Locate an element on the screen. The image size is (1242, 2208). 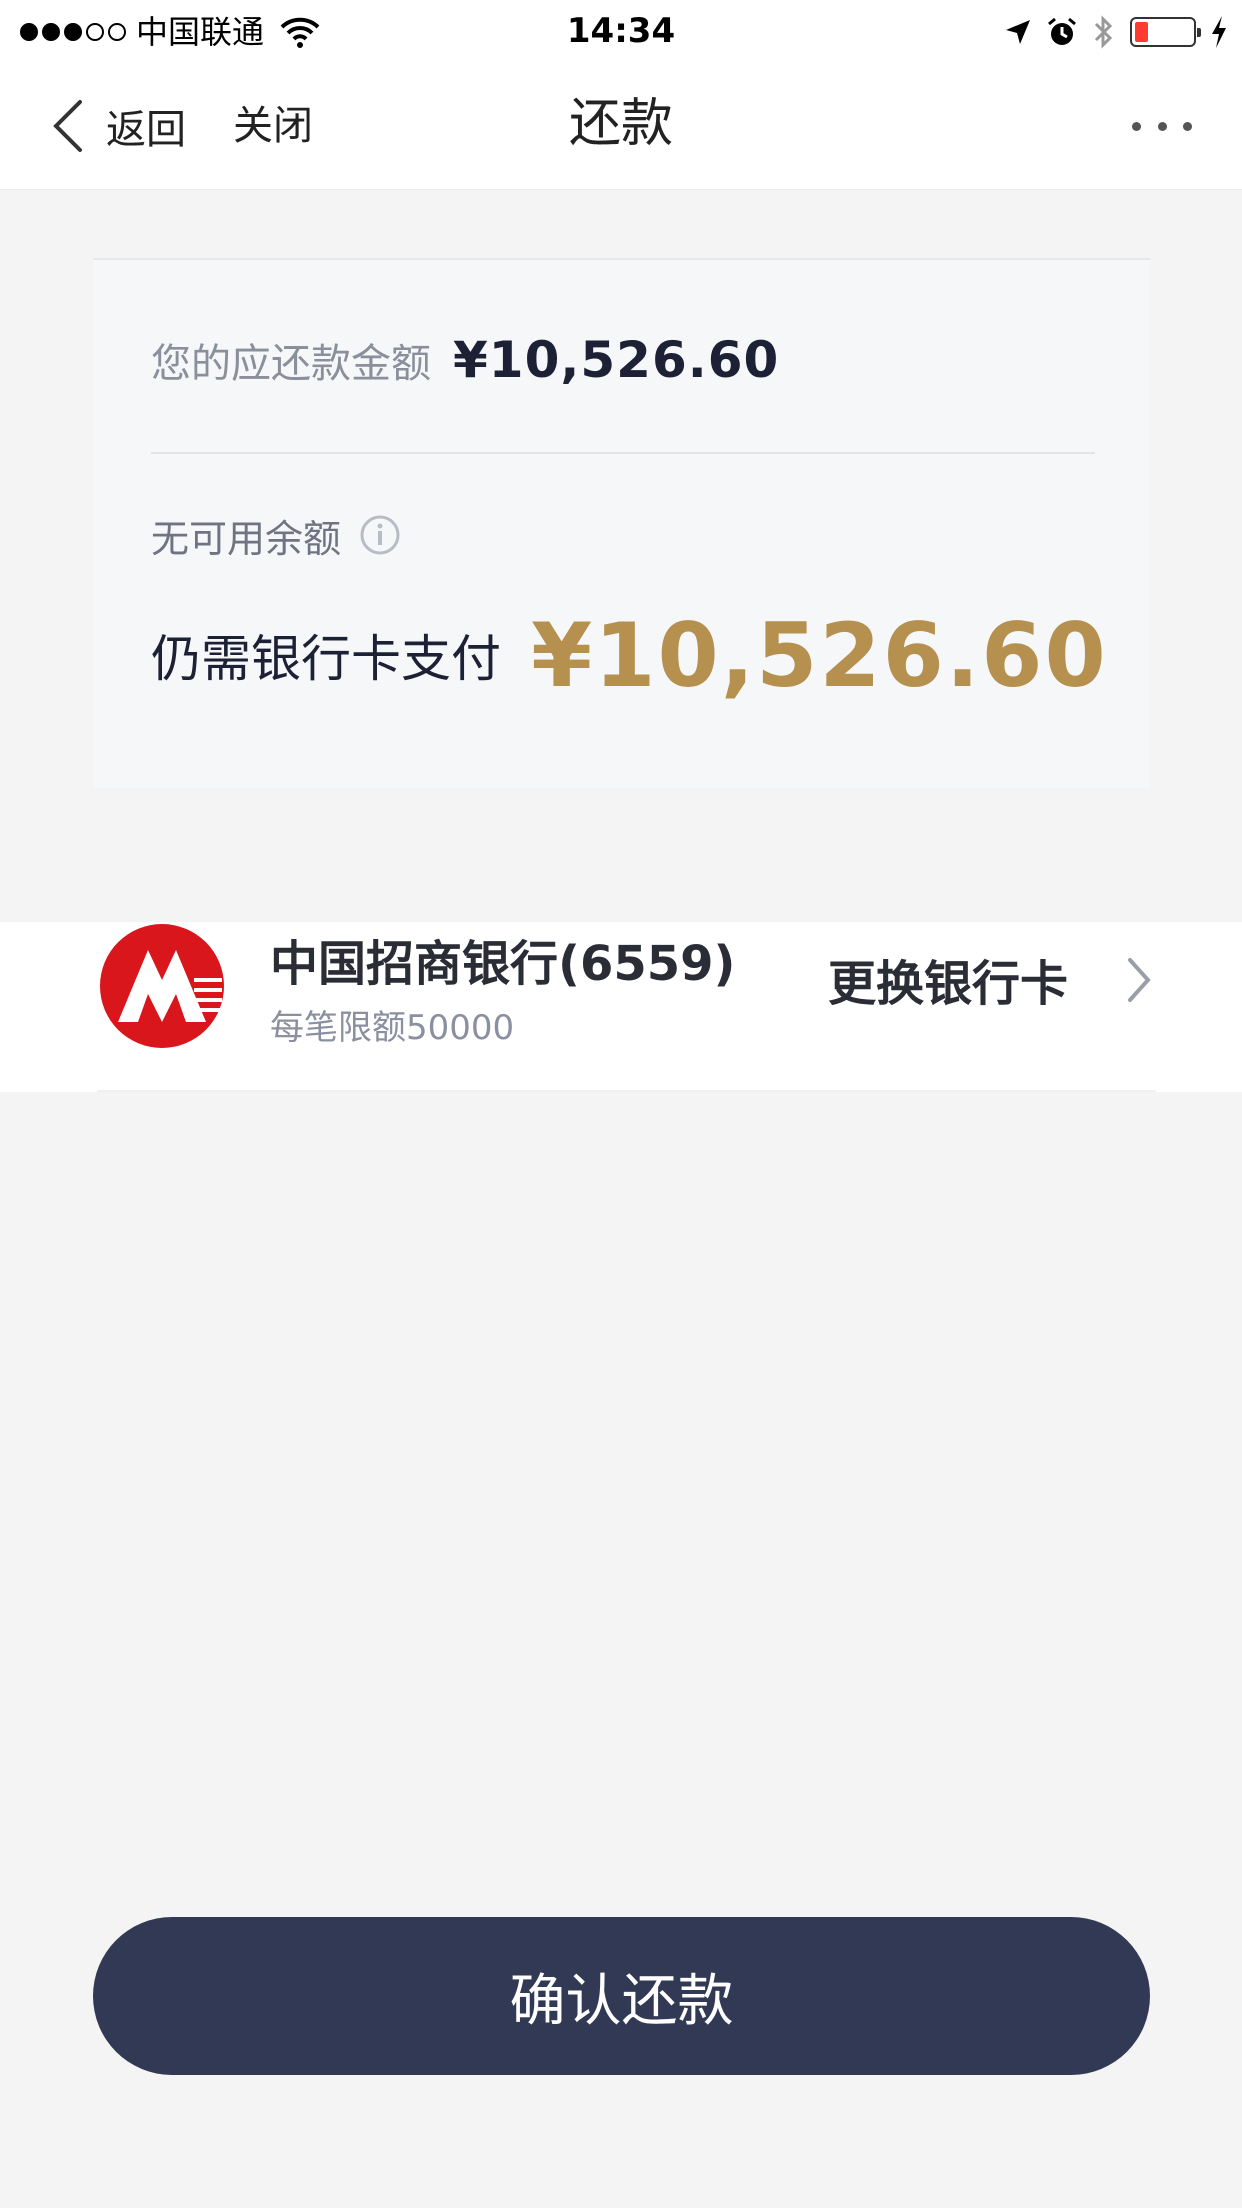
alarm-clock-icon is located at coordinates (1062, 31).